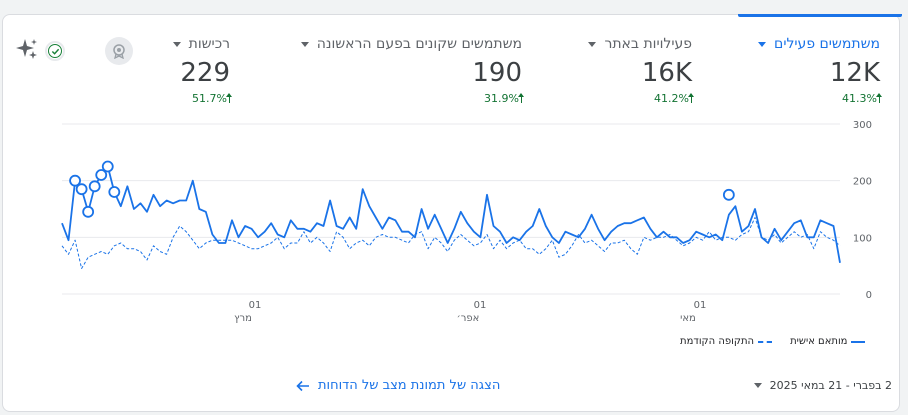 This screenshot has height=415, width=908. I want to click on metric-site-activities-change-value: 41.2%, so click(671, 98).